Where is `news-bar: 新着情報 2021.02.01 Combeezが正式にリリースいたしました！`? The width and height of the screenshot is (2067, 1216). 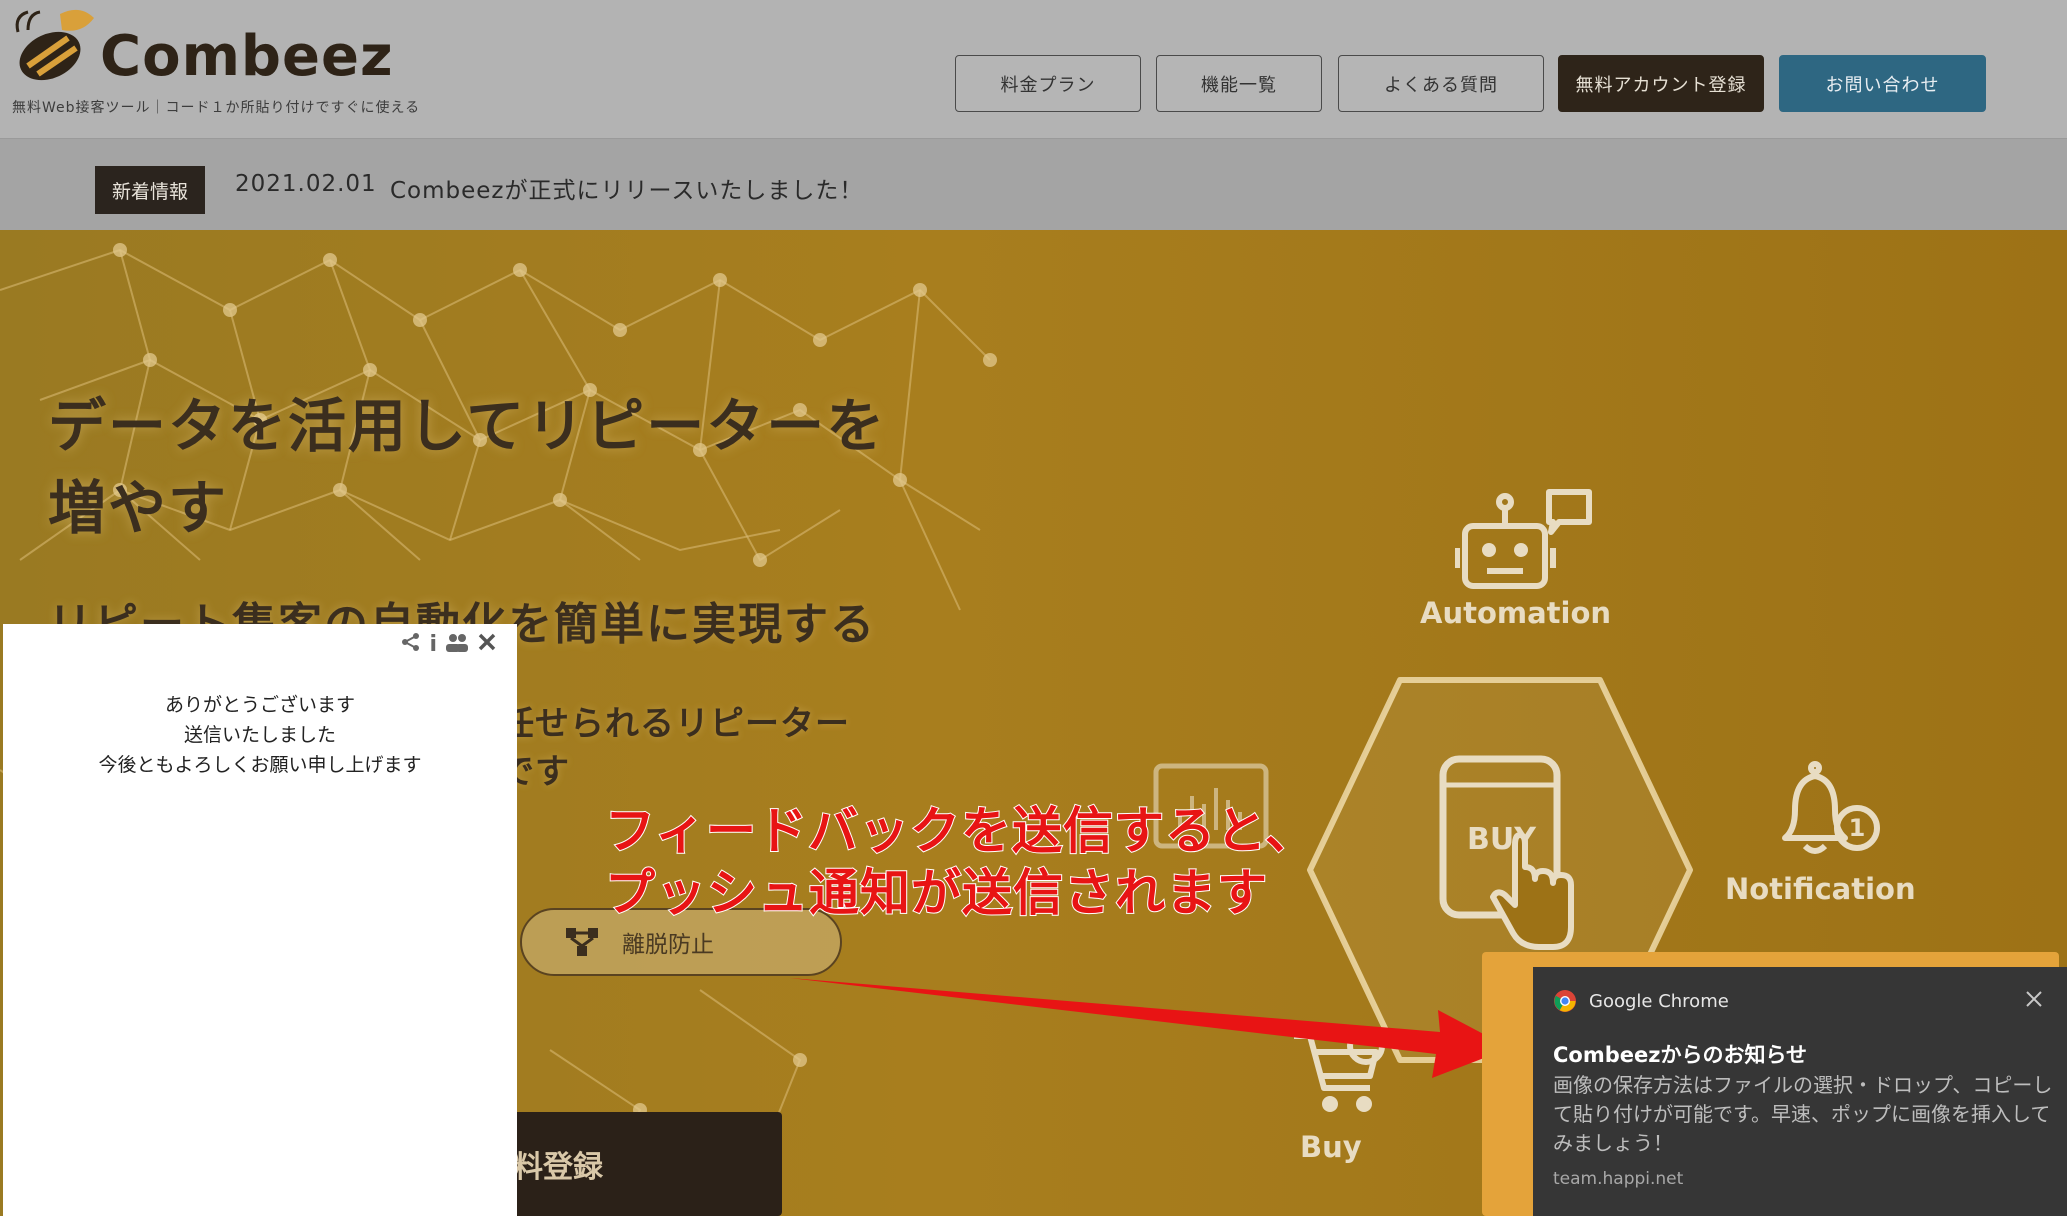 news-bar: 新着情報 2021.02.01 Combeezが正式にリリースいたしました！ is located at coordinates (1033, 184).